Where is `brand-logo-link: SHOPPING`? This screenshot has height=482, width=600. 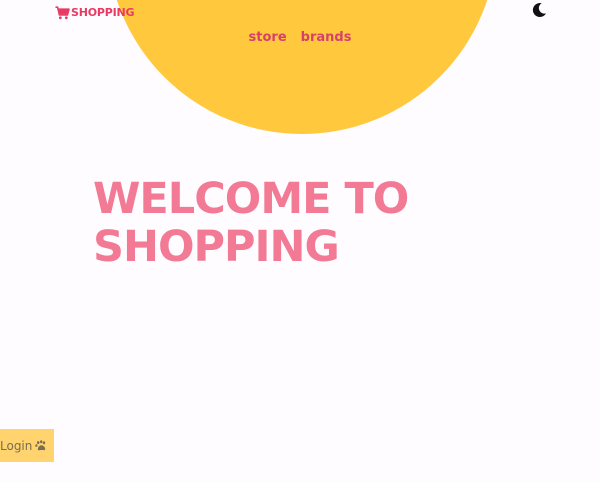
brand-logo-link: SHOPPING is located at coordinates (95, 13).